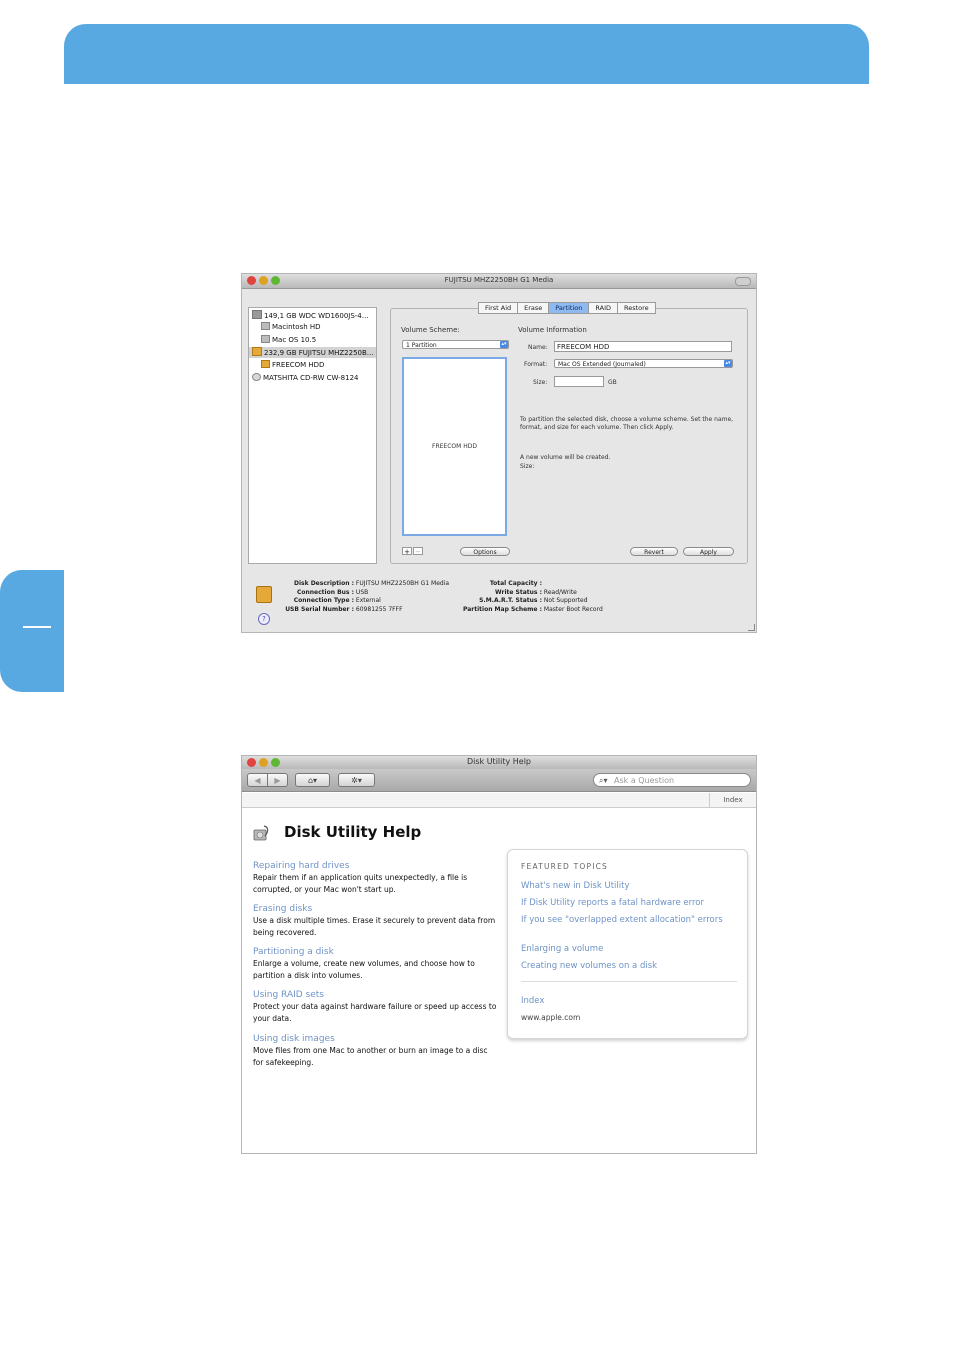  Describe the element at coordinates (375, 995) in the screenshot. I see `topic-link: Using RAID sets` at that location.